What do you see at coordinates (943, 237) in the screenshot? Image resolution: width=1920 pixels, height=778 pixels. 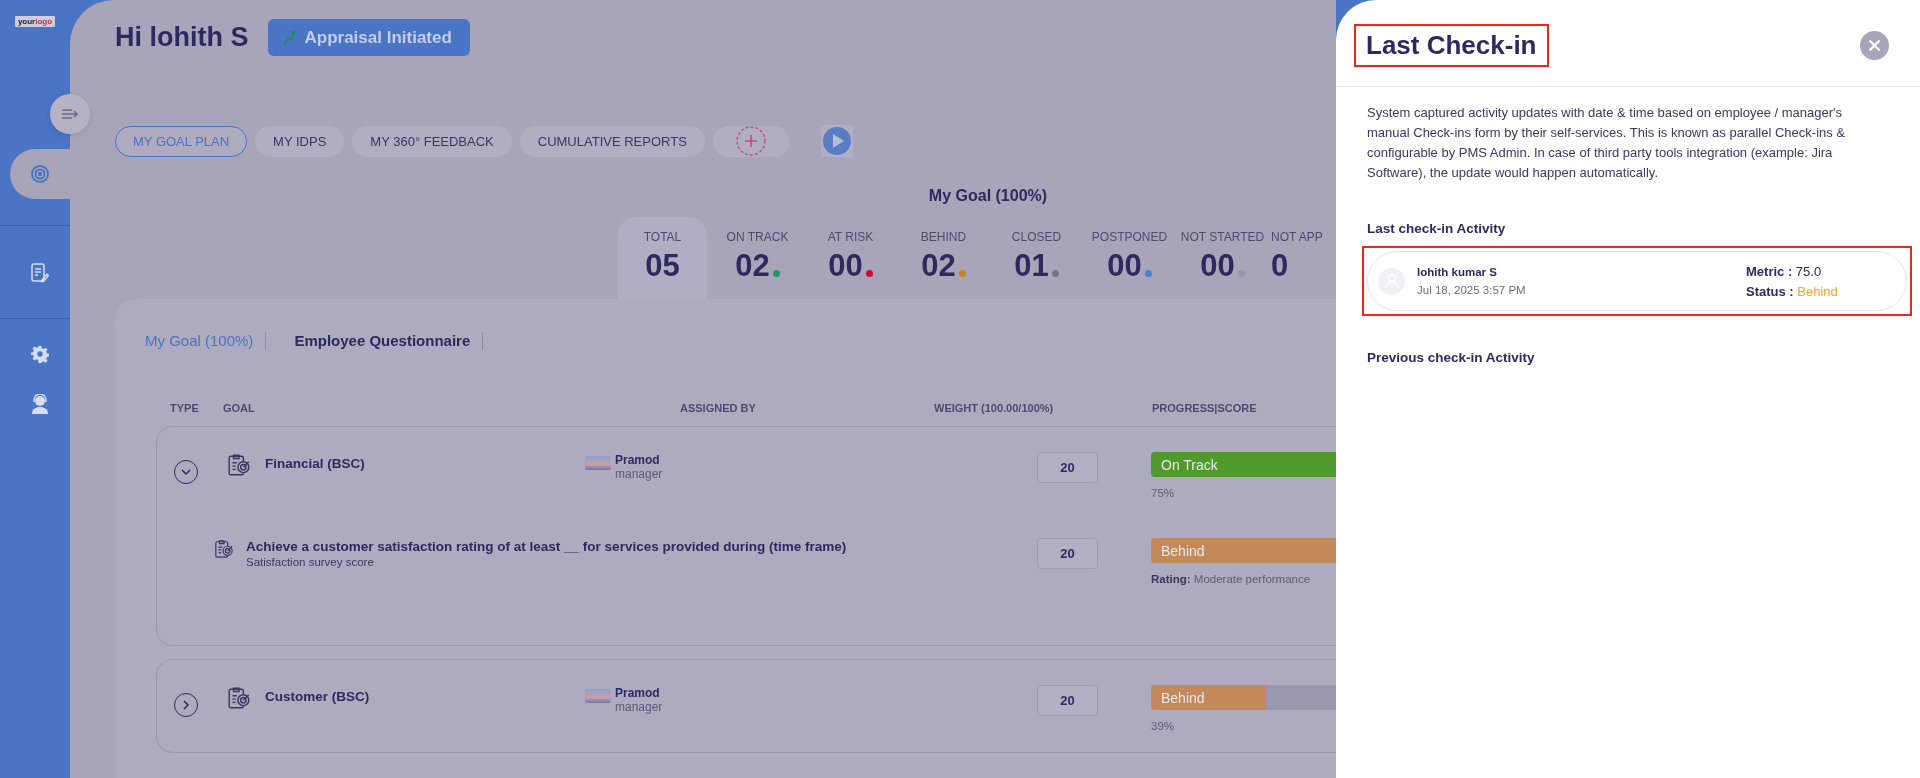 I see `stat-label: BEHIND` at bounding box center [943, 237].